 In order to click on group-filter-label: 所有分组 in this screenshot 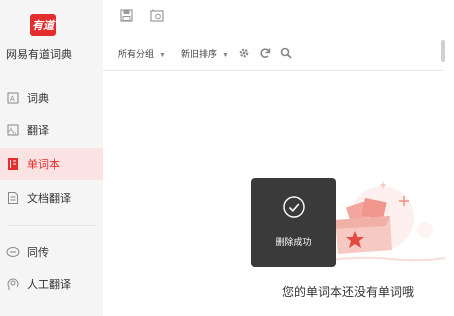, I will do `click(136, 54)`.